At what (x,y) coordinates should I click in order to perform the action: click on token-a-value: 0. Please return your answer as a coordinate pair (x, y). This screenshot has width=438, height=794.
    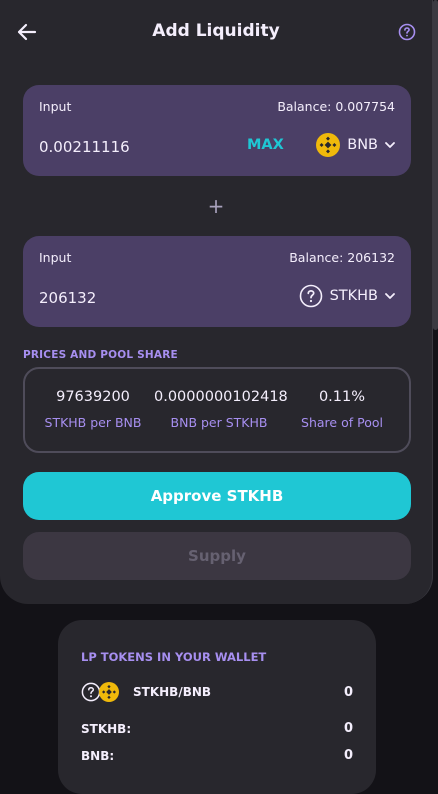
    Looking at the image, I should click on (348, 728).